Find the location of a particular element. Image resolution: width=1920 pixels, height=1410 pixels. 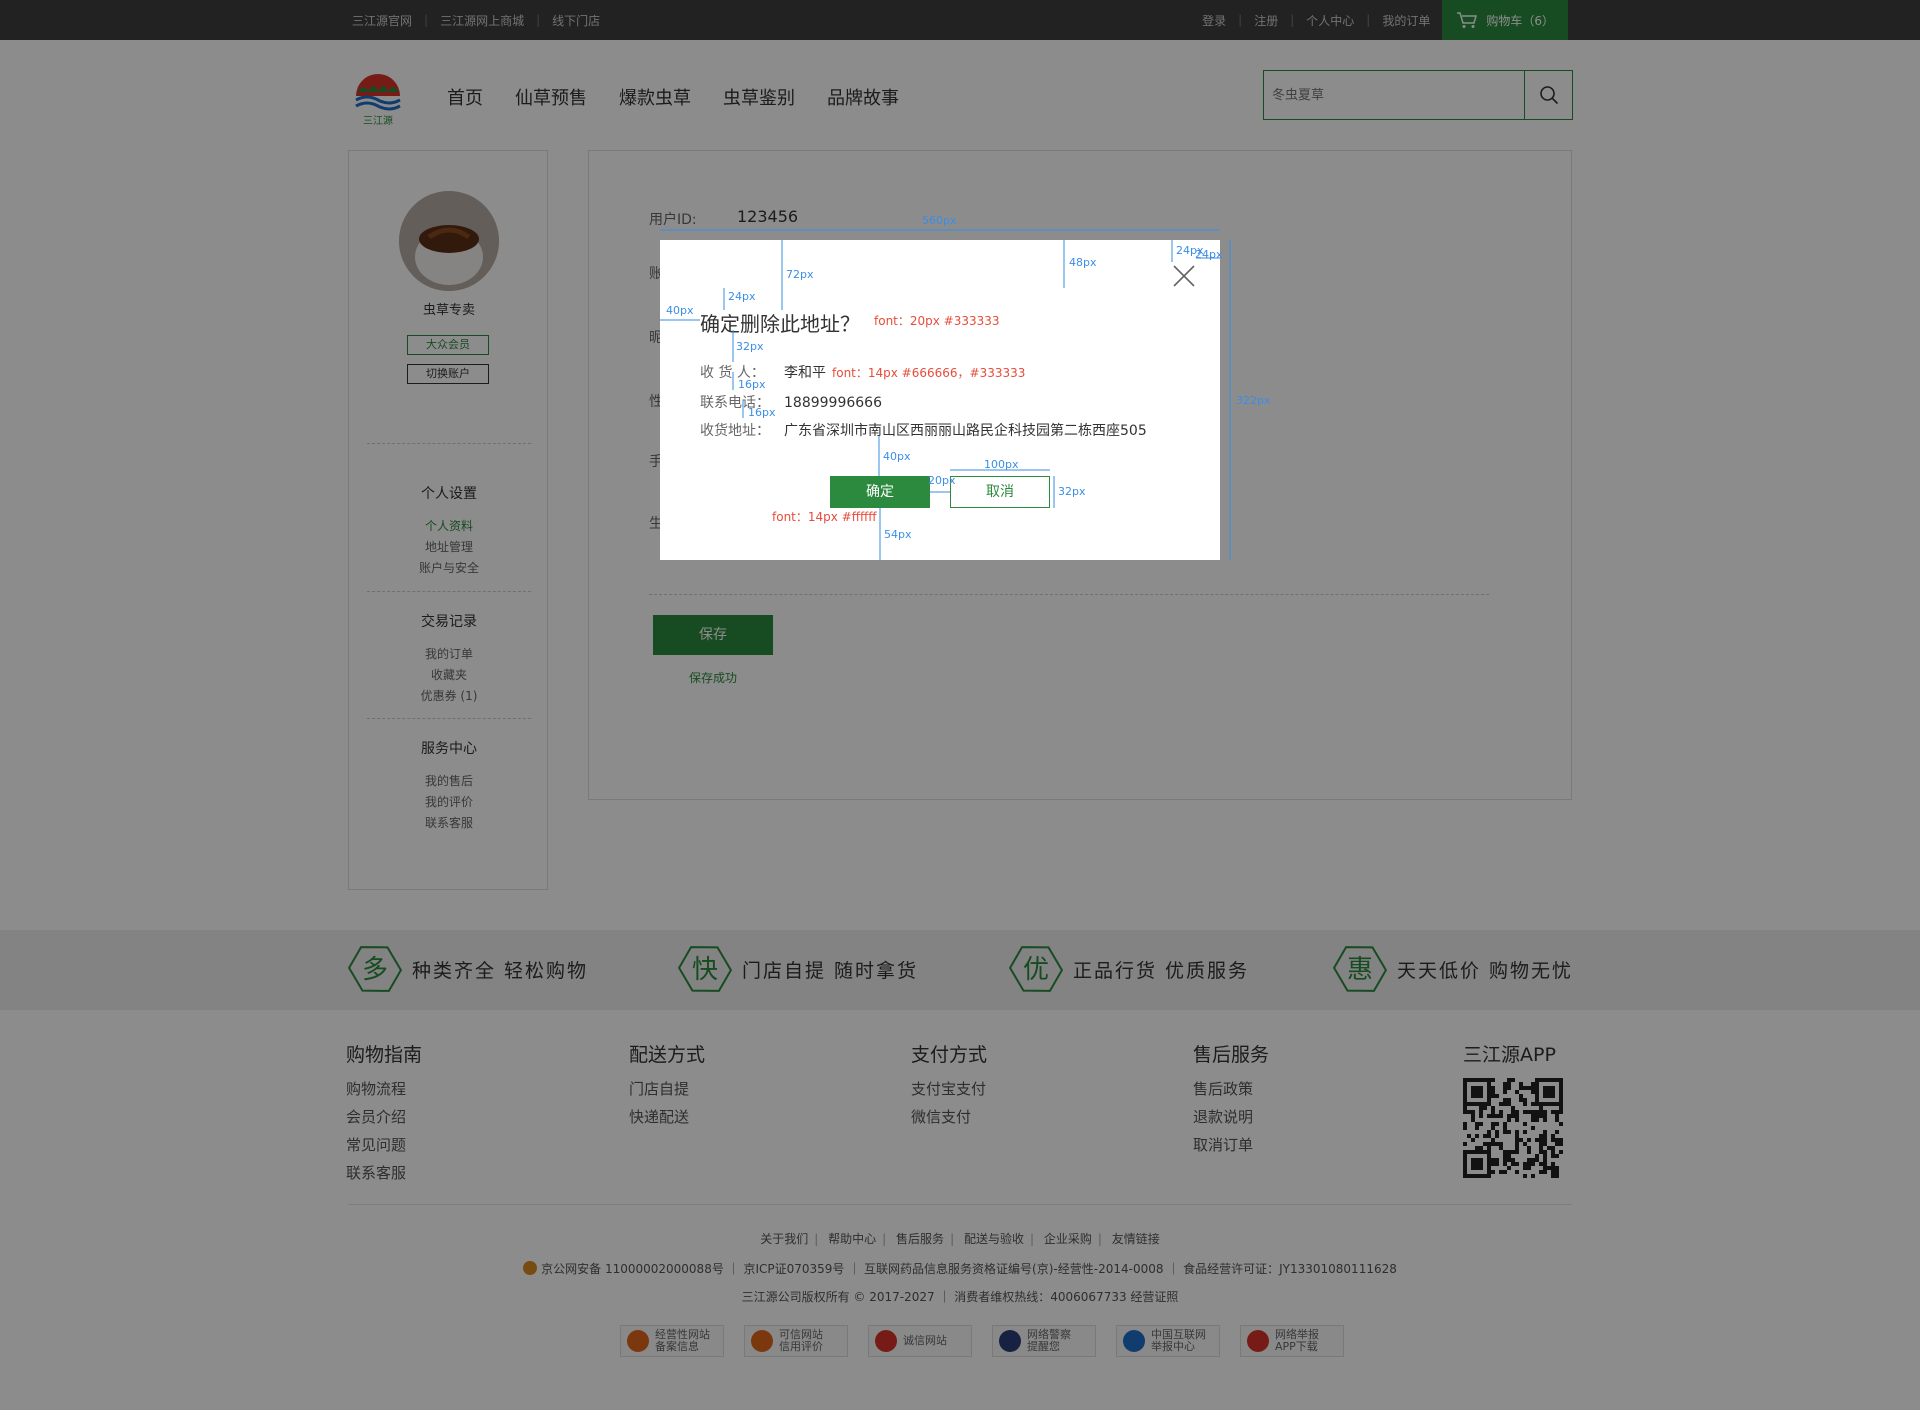

close-icon is located at coordinates (1184, 276).